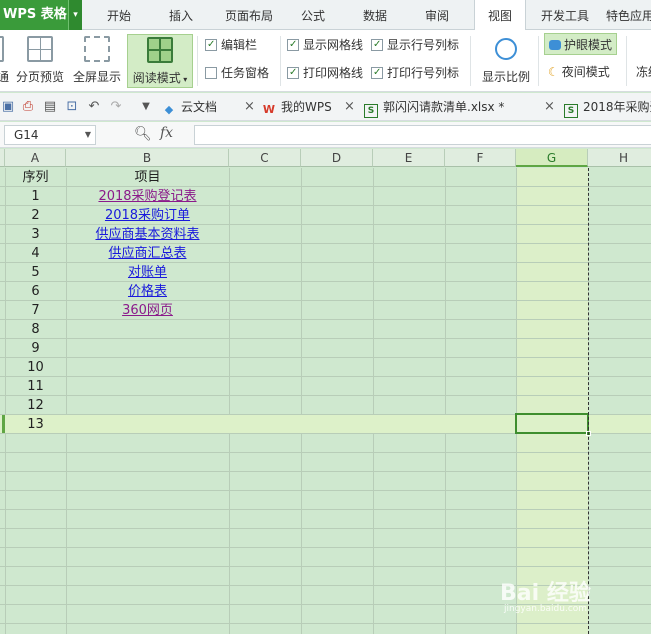 The height and width of the screenshot is (634, 651). I want to click on tab-my-wps: W 我的WPS ×, so click(310, 107).